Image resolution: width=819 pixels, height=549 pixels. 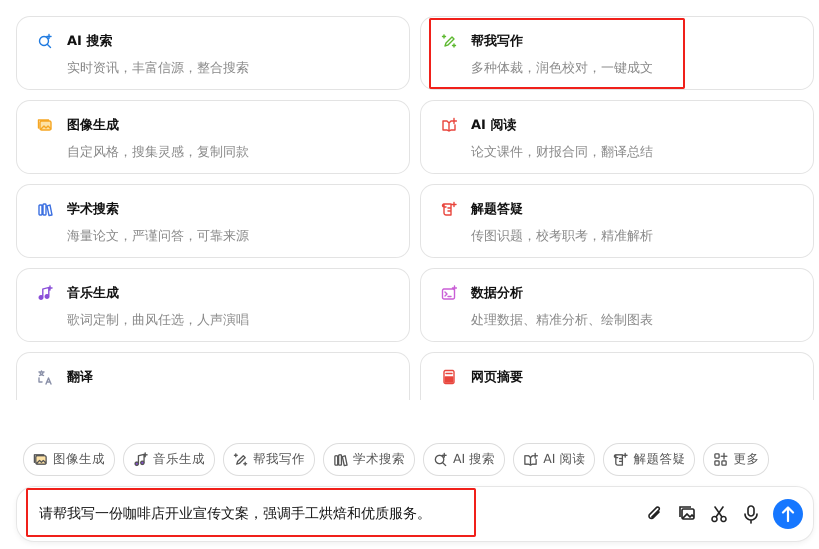 I want to click on shortcut-chip: 帮我写作, so click(x=269, y=459).